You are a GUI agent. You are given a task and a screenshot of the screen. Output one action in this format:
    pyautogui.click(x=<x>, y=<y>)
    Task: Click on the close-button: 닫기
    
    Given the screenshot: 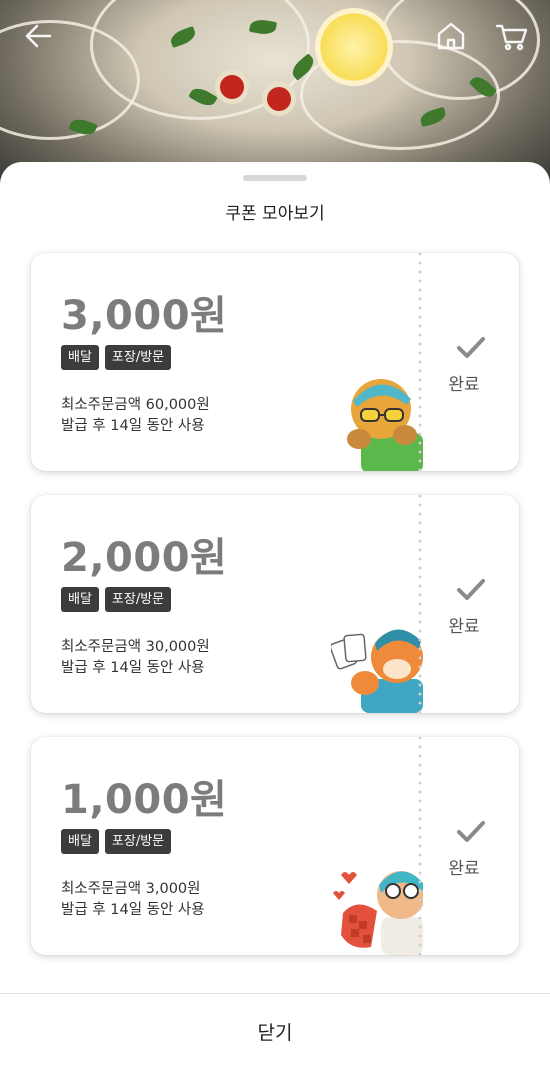 What is the action you would take?
    pyautogui.click(x=275, y=1030)
    